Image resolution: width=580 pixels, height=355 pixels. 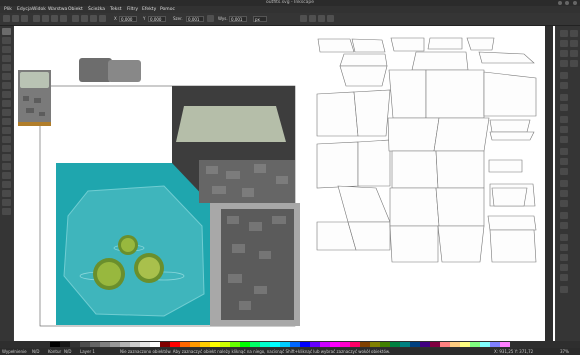 What do you see at coordinates (167, 9) in the screenshot?
I see `menu-help: Pomoc` at bounding box center [167, 9].